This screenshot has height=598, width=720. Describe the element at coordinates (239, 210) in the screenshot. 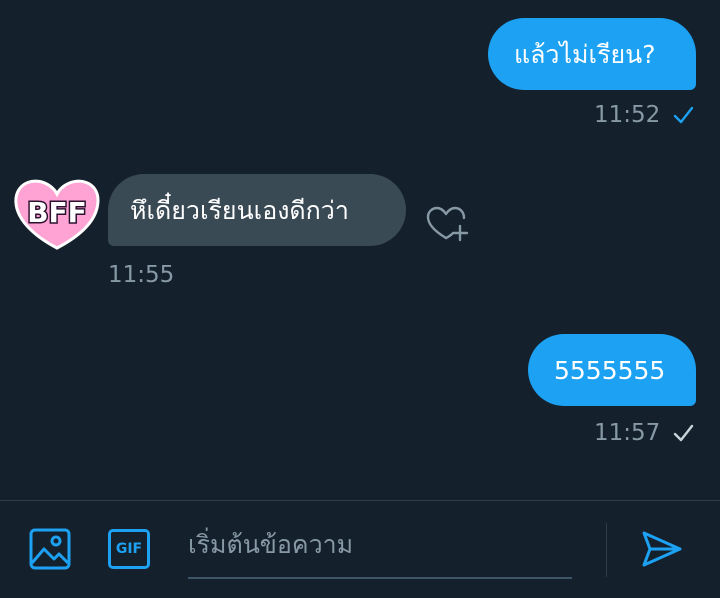

I see `message-text: หึเดี๋ยวเรียนเองดีกว่า` at that location.